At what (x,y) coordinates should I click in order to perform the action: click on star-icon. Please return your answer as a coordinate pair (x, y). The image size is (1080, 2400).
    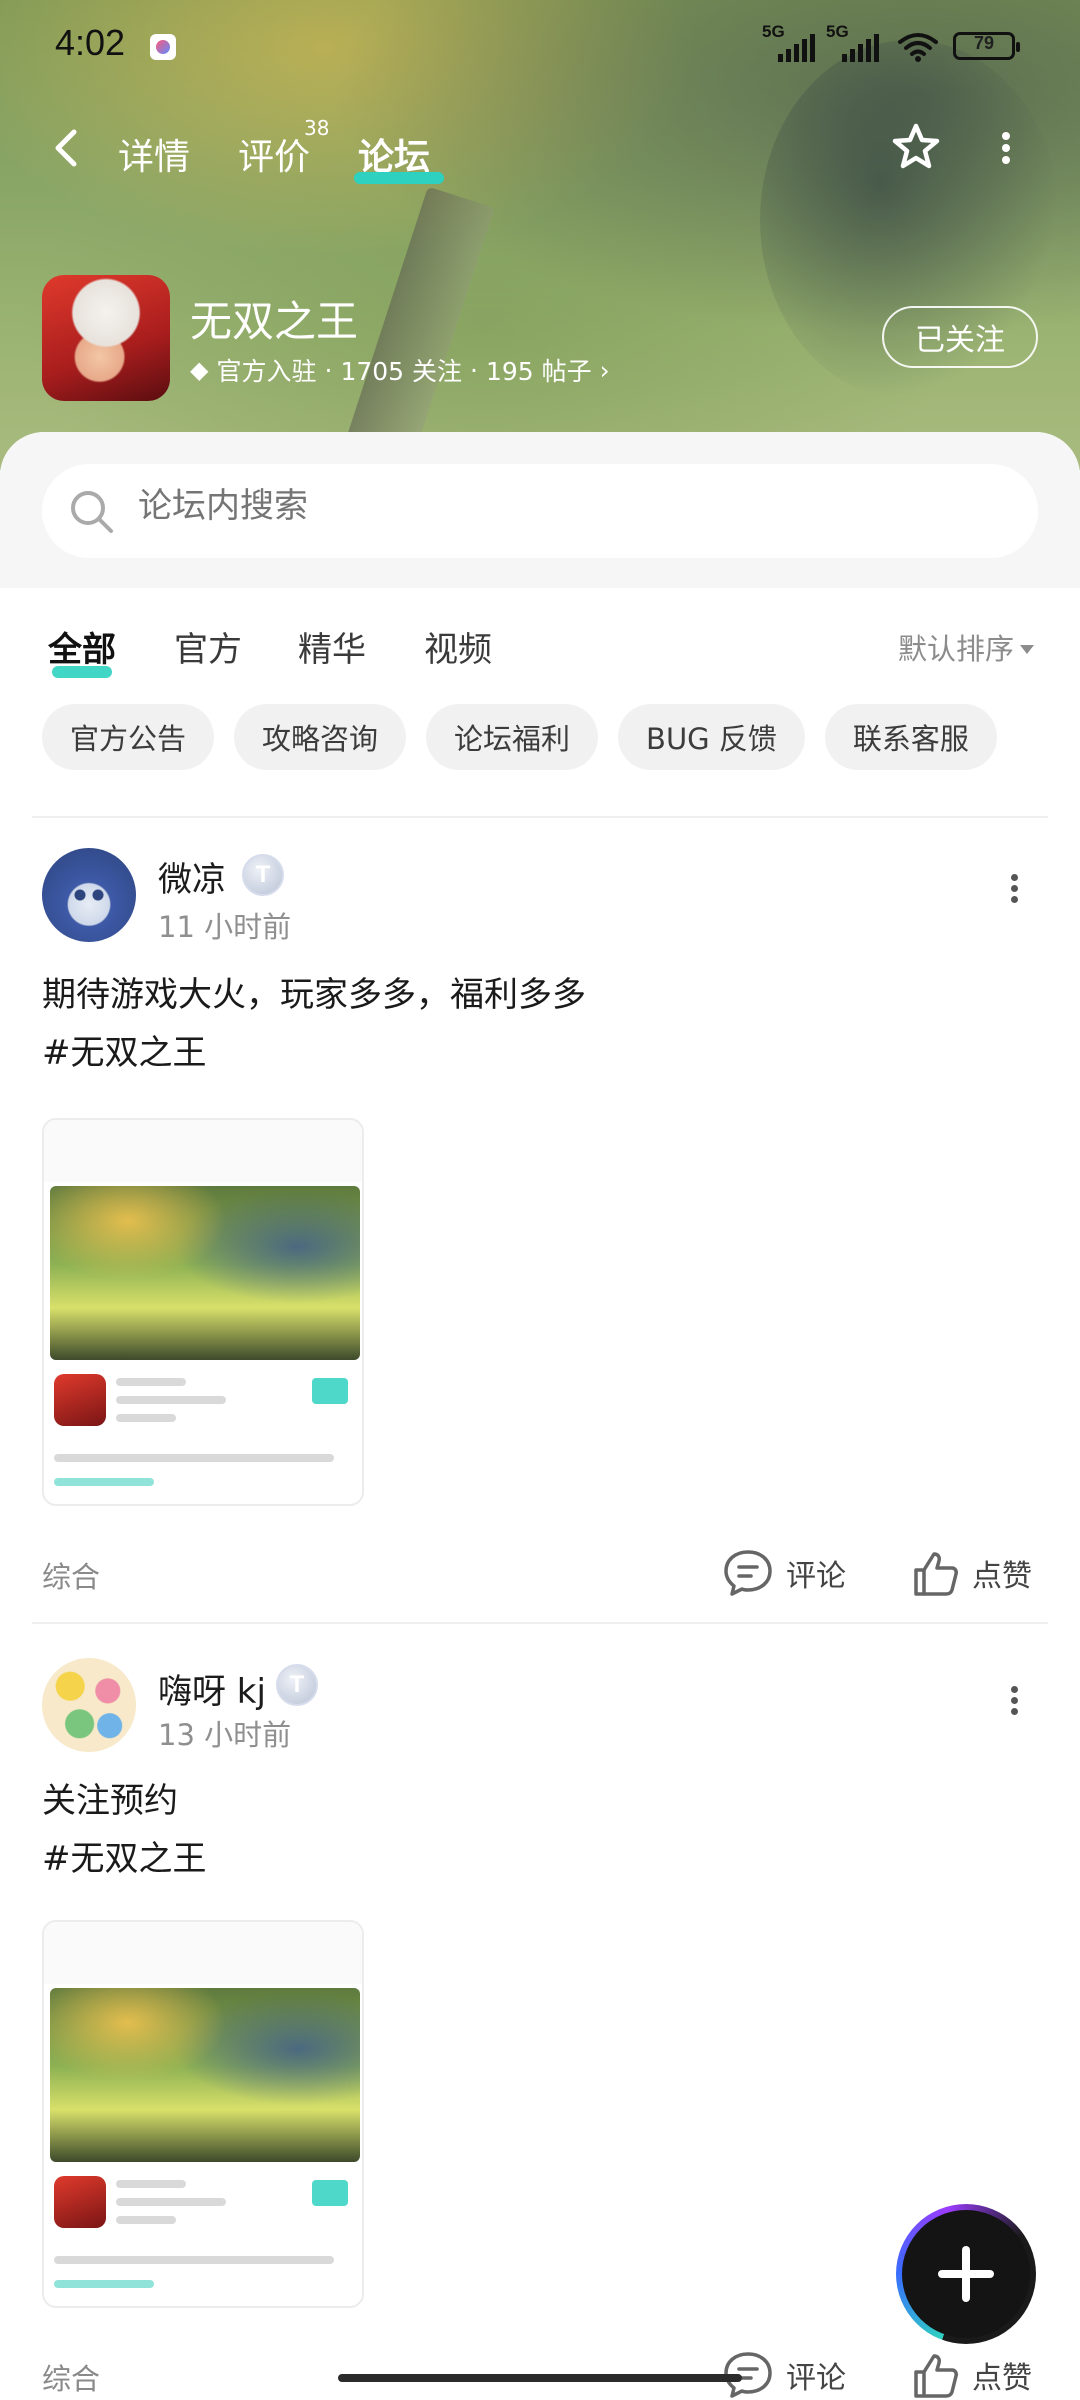
    Looking at the image, I should click on (916, 148).